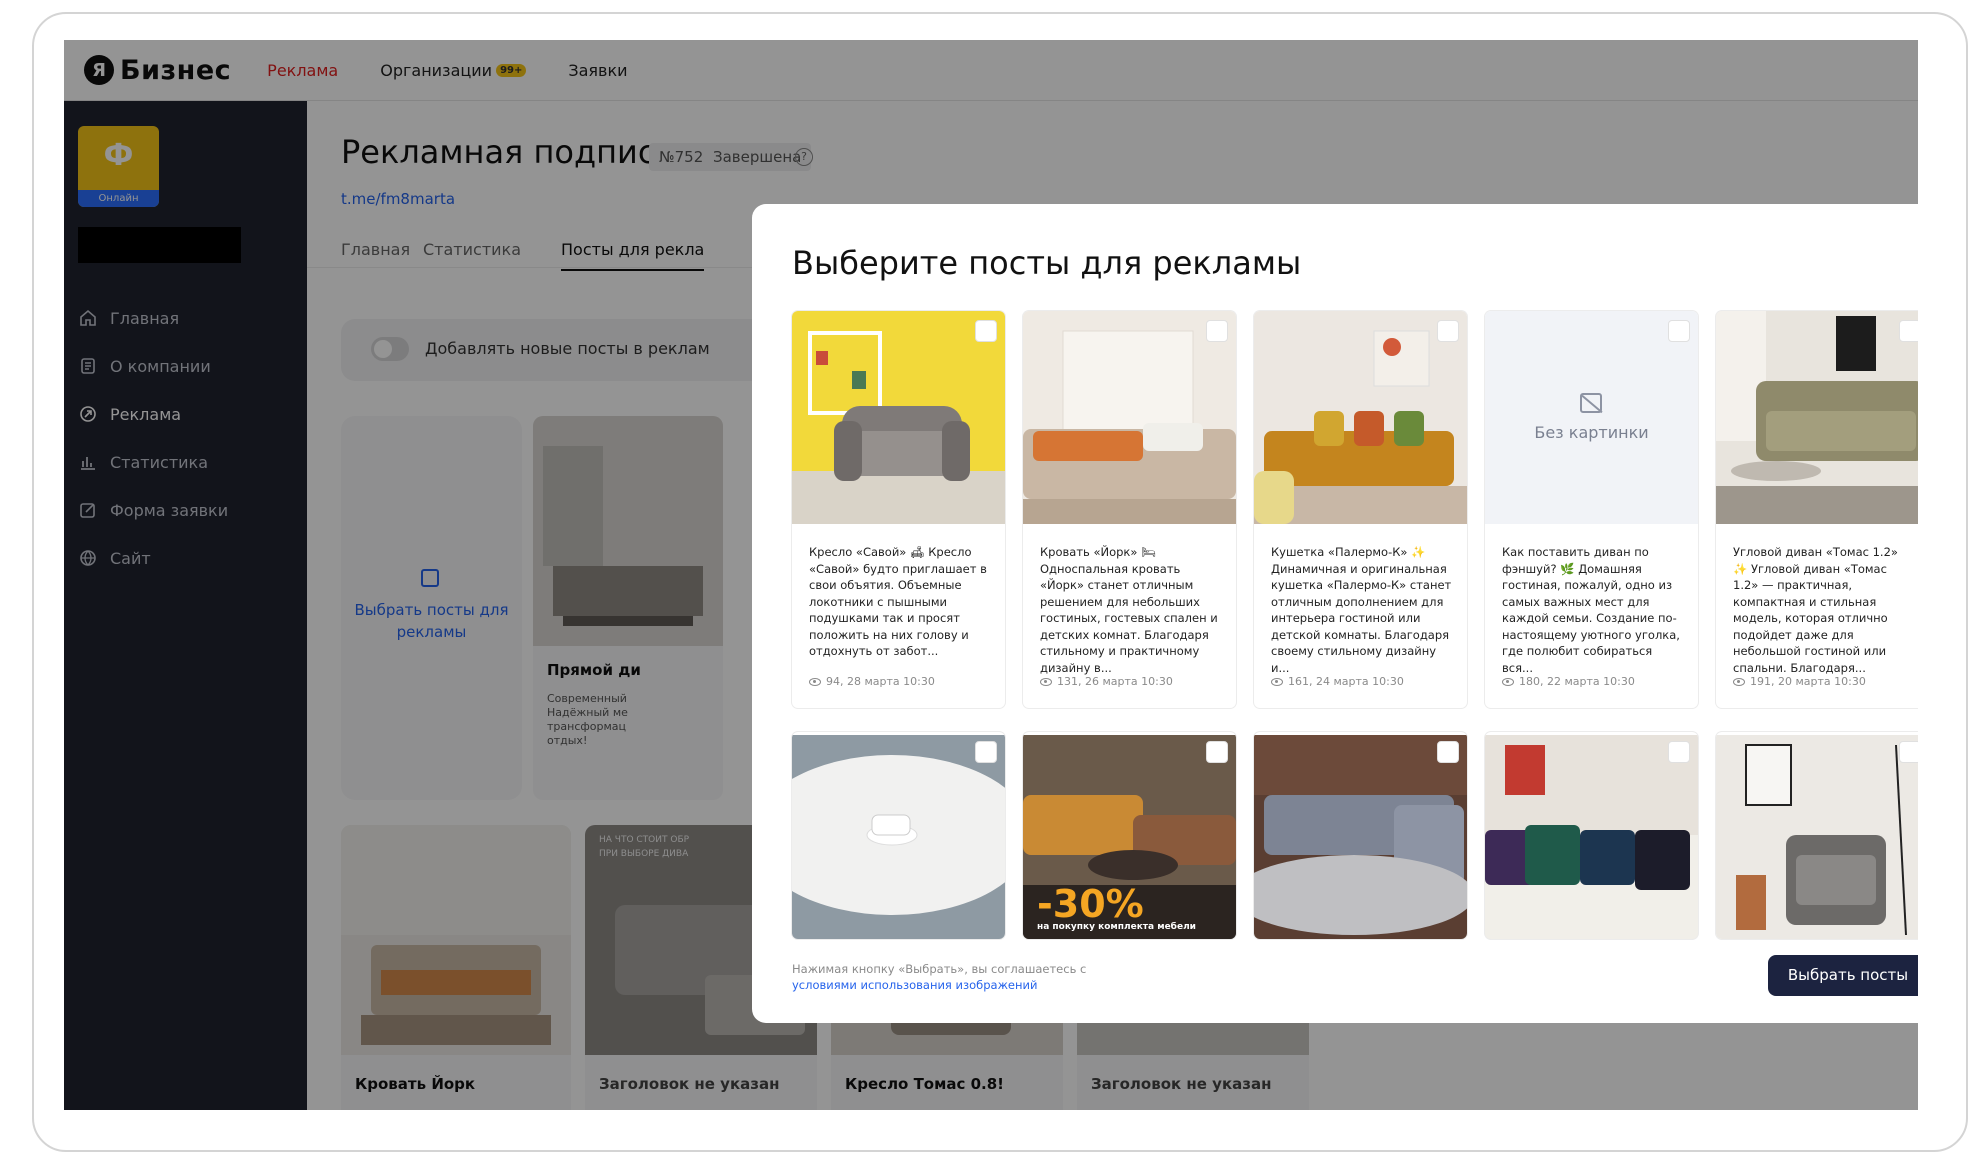 This screenshot has height=1152, width=1974. What do you see at coordinates (1346, 681) in the screenshot?
I see `post-views-date: 161, 24 марта 10:30` at bounding box center [1346, 681].